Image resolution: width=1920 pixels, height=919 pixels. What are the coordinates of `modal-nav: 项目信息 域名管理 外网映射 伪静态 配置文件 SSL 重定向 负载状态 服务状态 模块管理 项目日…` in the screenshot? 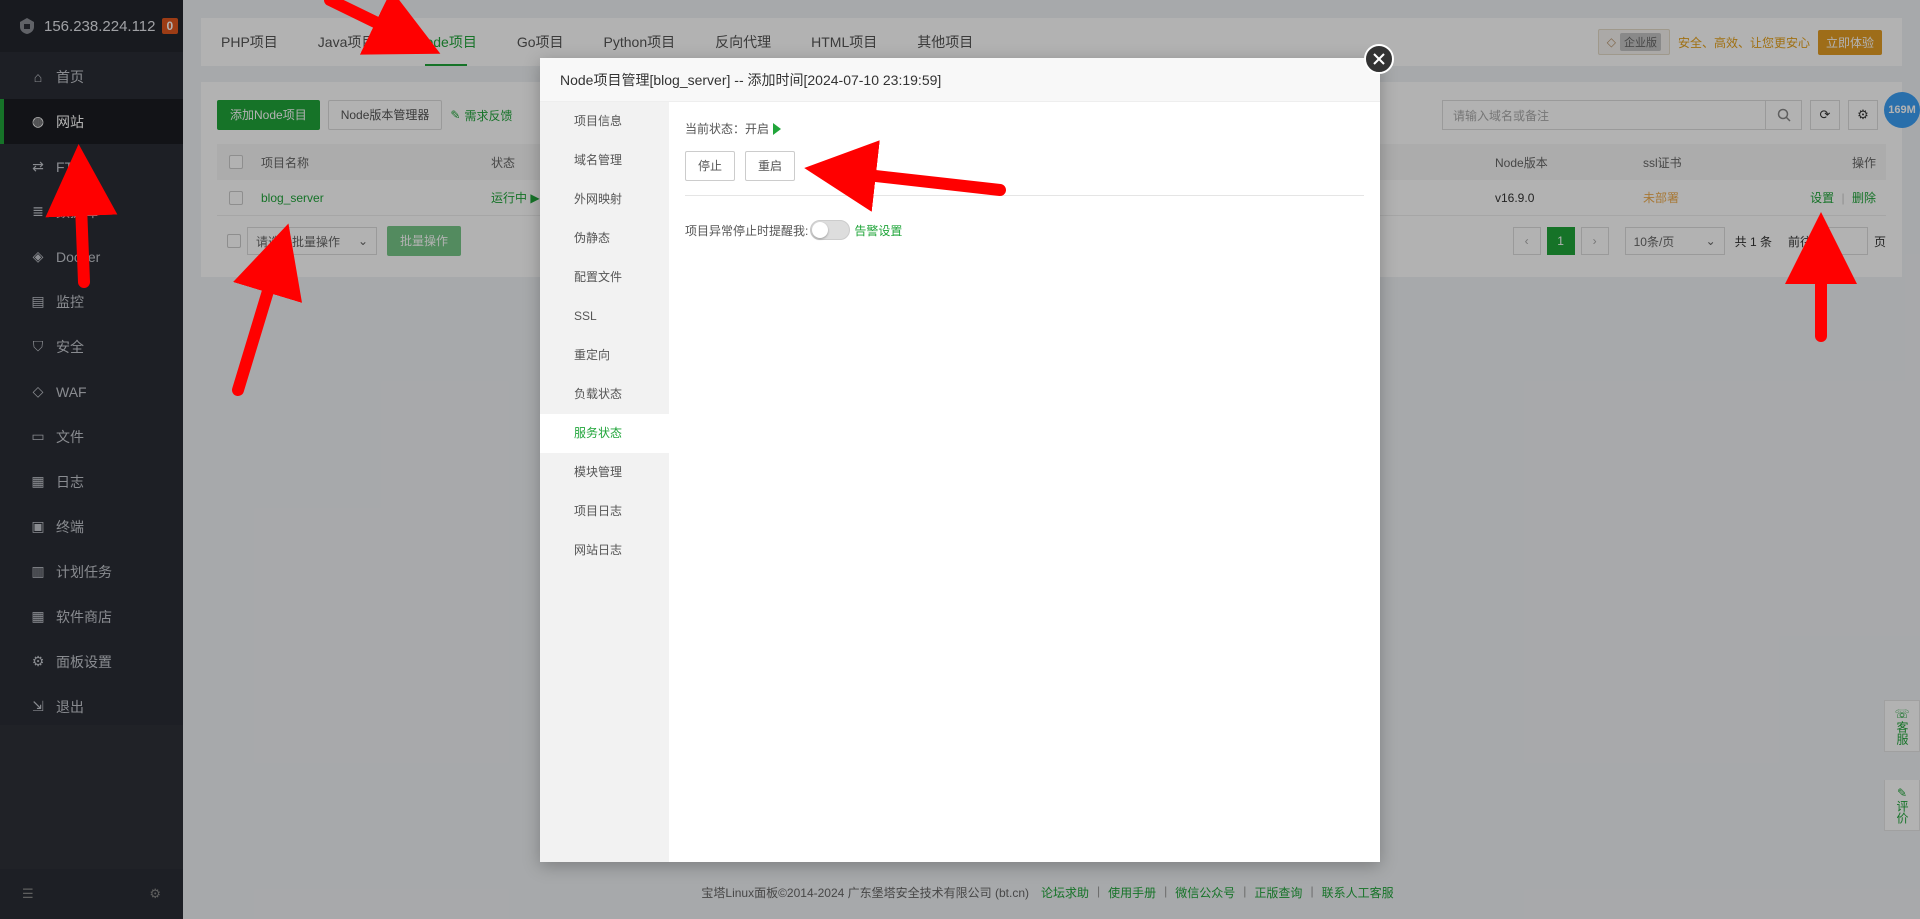 It's located at (604, 482).